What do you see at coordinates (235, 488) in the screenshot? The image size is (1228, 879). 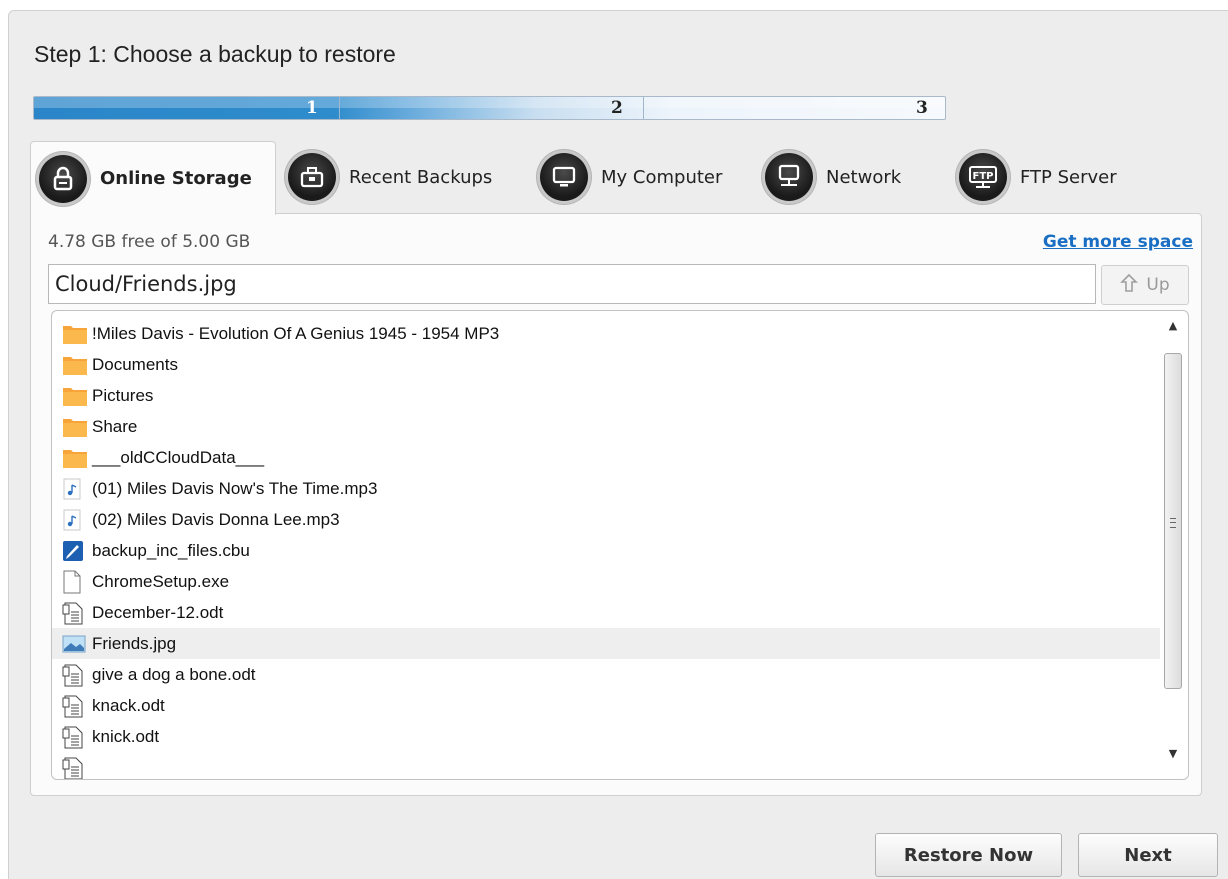 I see `file-name: (01) Miles Davis Now's The Time.mp3` at bounding box center [235, 488].